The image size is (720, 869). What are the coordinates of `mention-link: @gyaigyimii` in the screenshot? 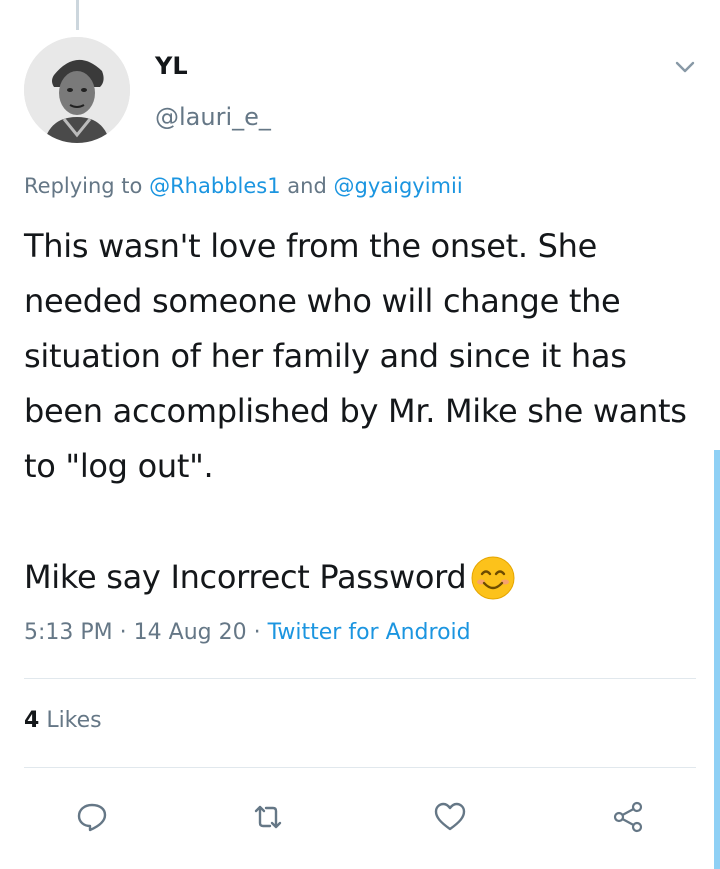 It's located at (397, 186).